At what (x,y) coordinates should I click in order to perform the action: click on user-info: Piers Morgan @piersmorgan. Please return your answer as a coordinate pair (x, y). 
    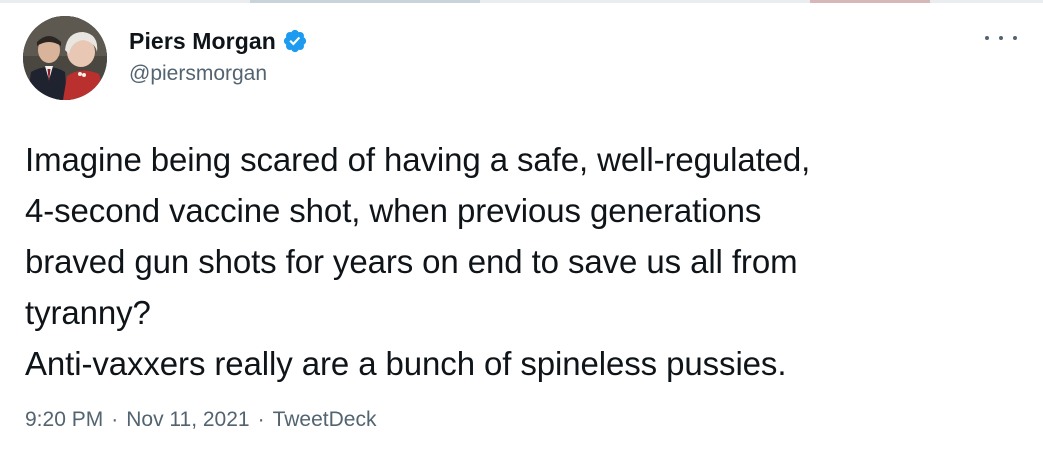
    Looking at the image, I should click on (218, 56).